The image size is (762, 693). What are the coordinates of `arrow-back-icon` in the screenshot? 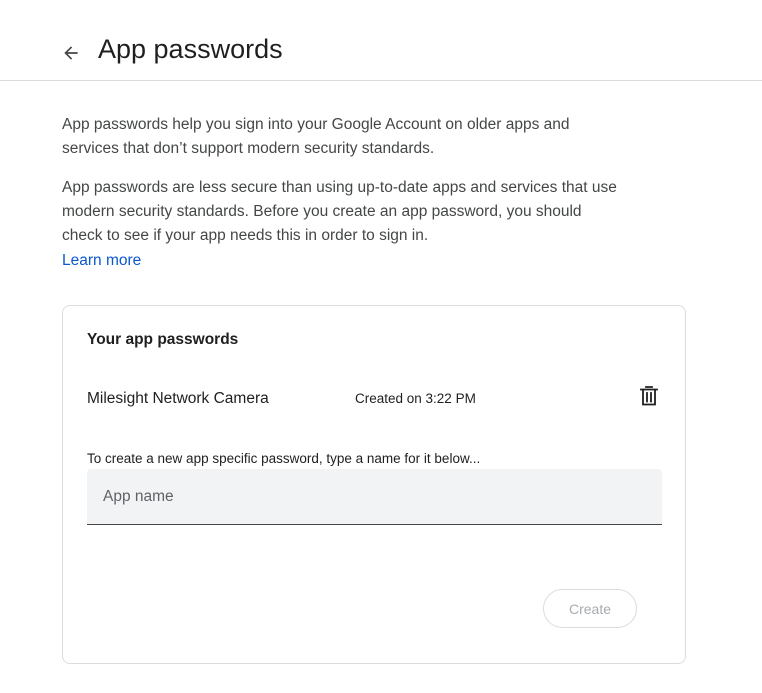 It's located at (71, 53).